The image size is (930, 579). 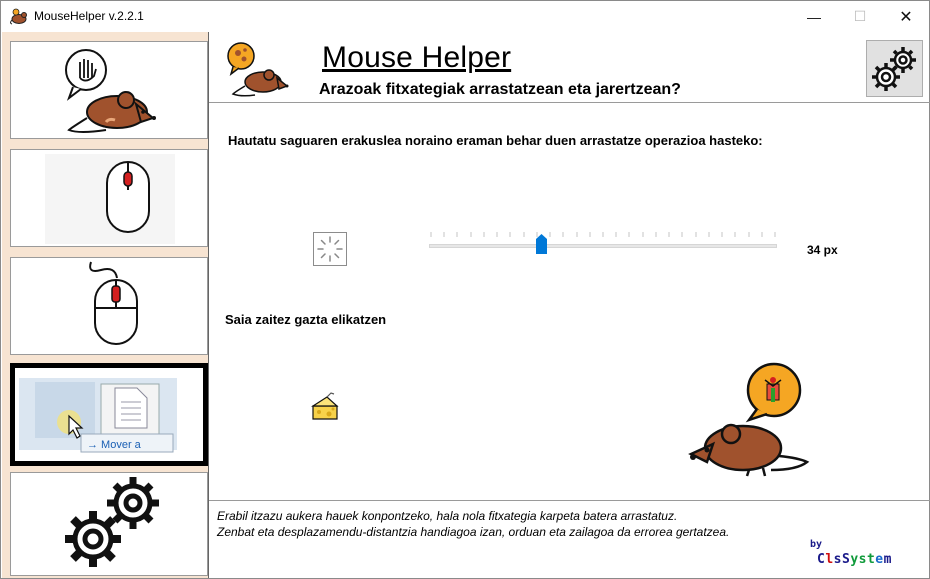 I want to click on loading-spinner-icon, so click(x=330, y=249).